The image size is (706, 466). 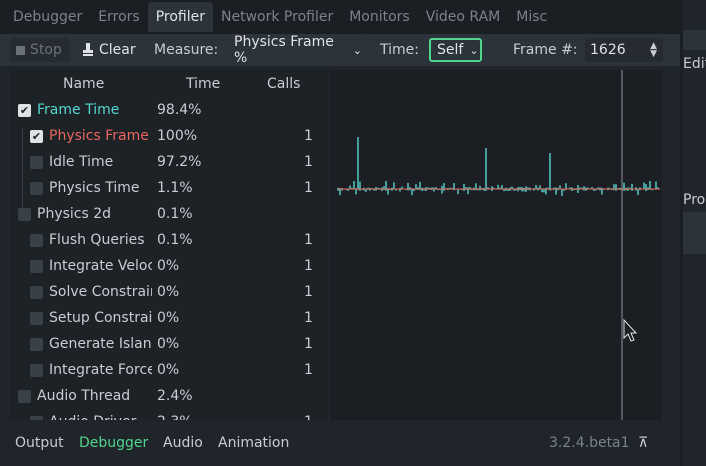 I want to click on row-time: 100%, so click(x=177, y=136).